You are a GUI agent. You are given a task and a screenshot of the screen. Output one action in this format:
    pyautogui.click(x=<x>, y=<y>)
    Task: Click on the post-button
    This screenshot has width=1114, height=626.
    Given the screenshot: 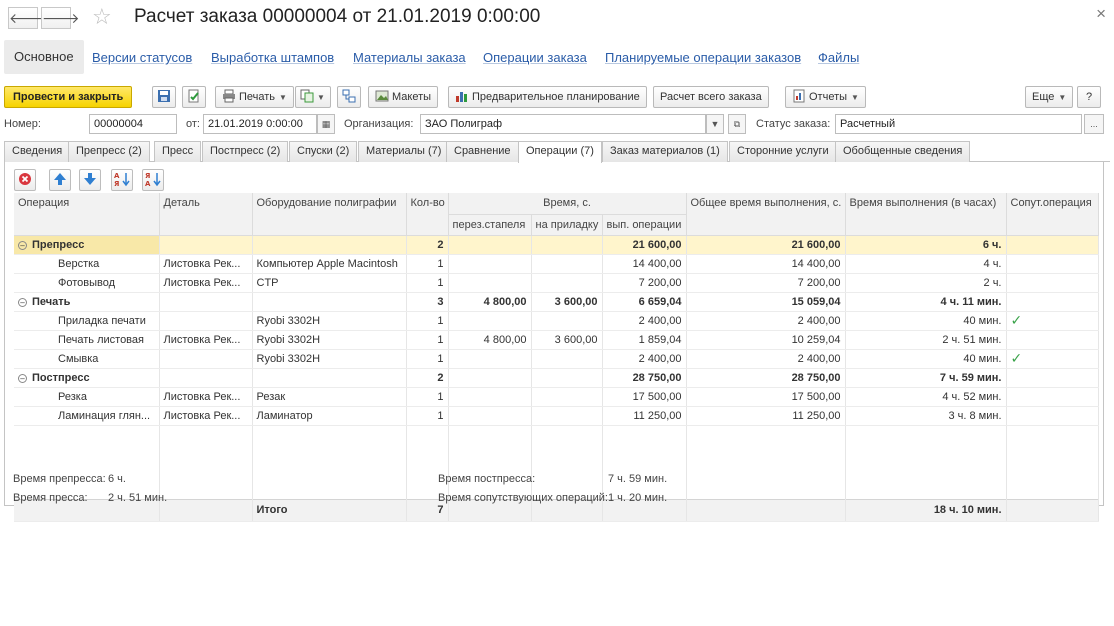 What is the action you would take?
    pyautogui.click(x=194, y=97)
    